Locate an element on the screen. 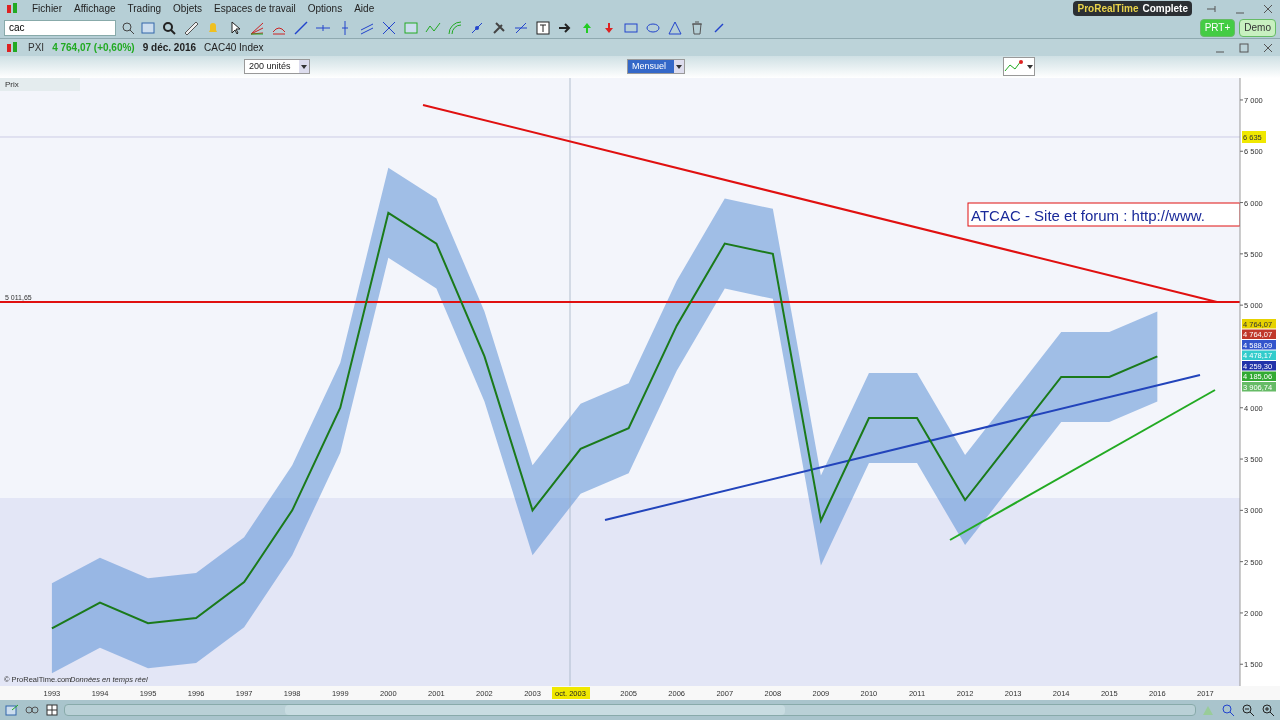  crossed-lines-icon is located at coordinates (389, 27).